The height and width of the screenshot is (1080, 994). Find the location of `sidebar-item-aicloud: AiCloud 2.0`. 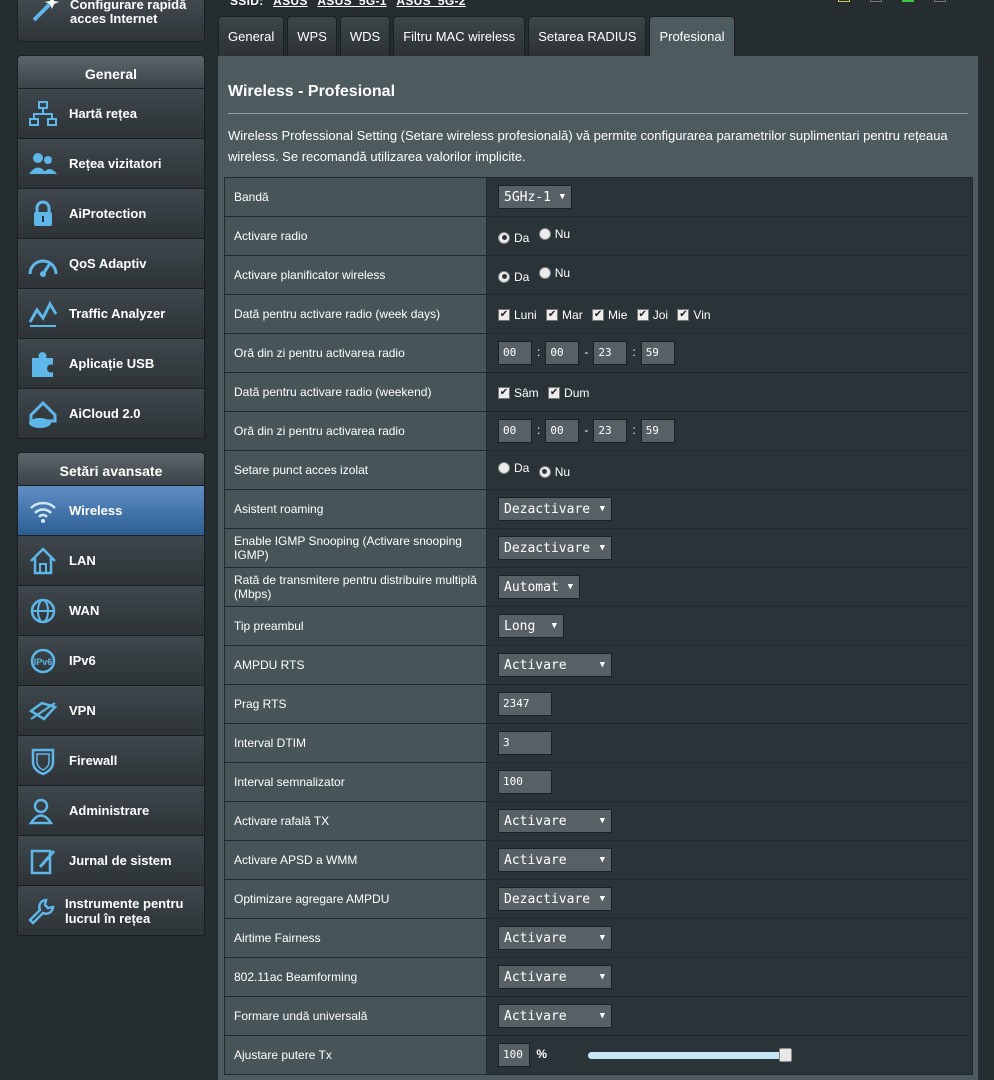

sidebar-item-aicloud: AiCloud 2.0 is located at coordinates (111, 414).